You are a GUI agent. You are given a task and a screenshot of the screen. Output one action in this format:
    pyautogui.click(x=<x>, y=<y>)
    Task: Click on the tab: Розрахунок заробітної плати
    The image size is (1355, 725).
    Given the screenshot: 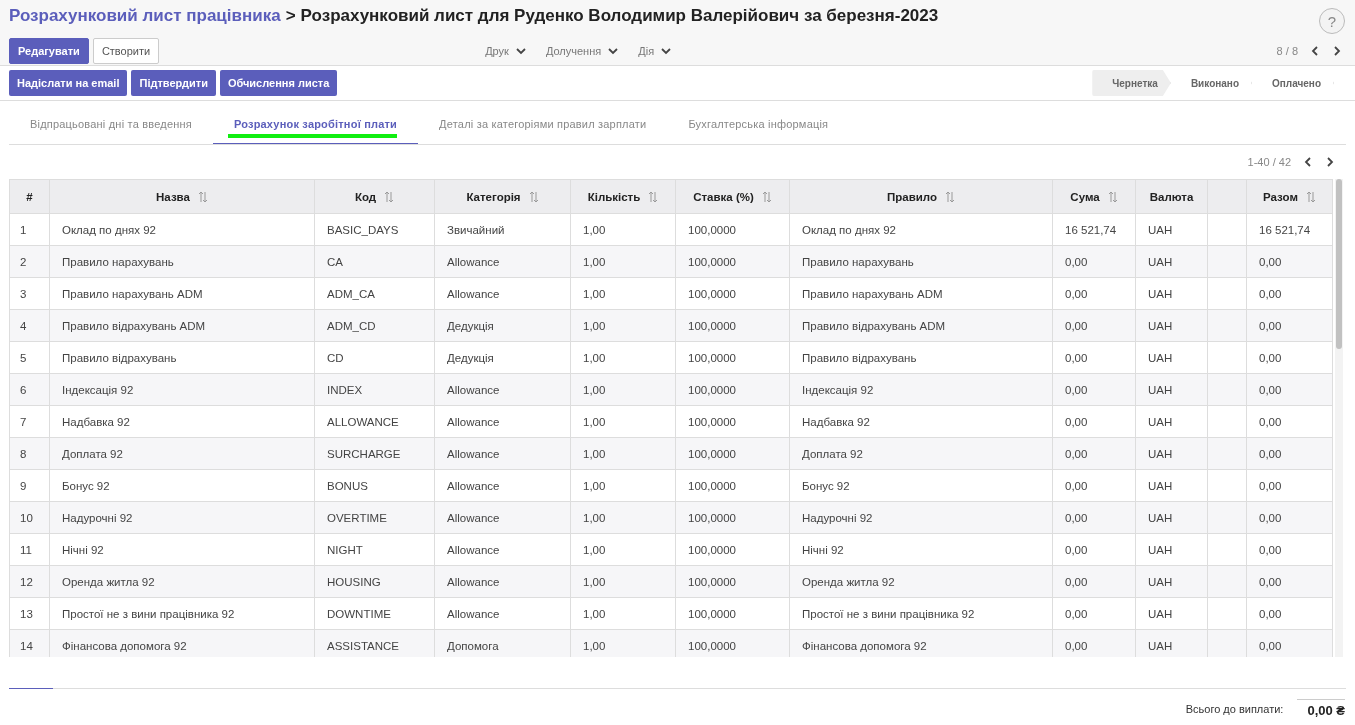 What is the action you would take?
    pyautogui.click(x=315, y=131)
    